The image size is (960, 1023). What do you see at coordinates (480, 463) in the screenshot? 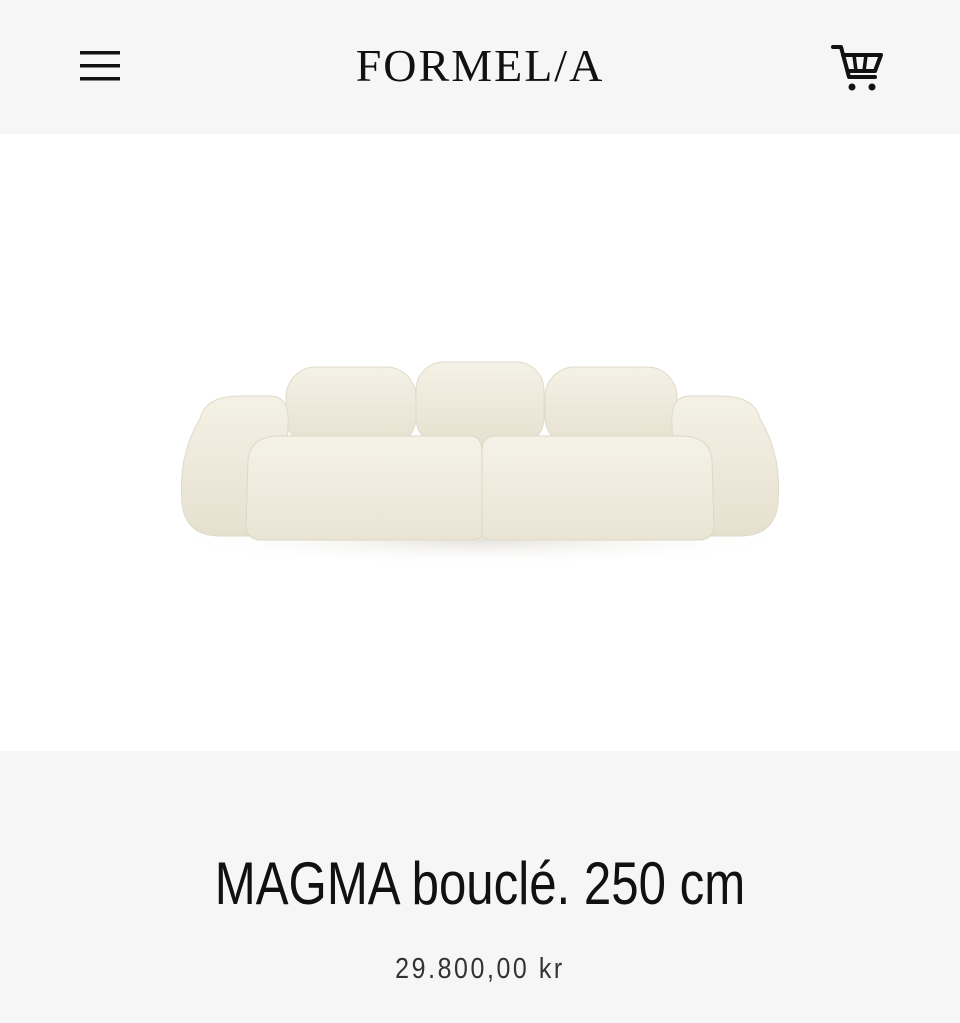
I see `sofa-image` at bounding box center [480, 463].